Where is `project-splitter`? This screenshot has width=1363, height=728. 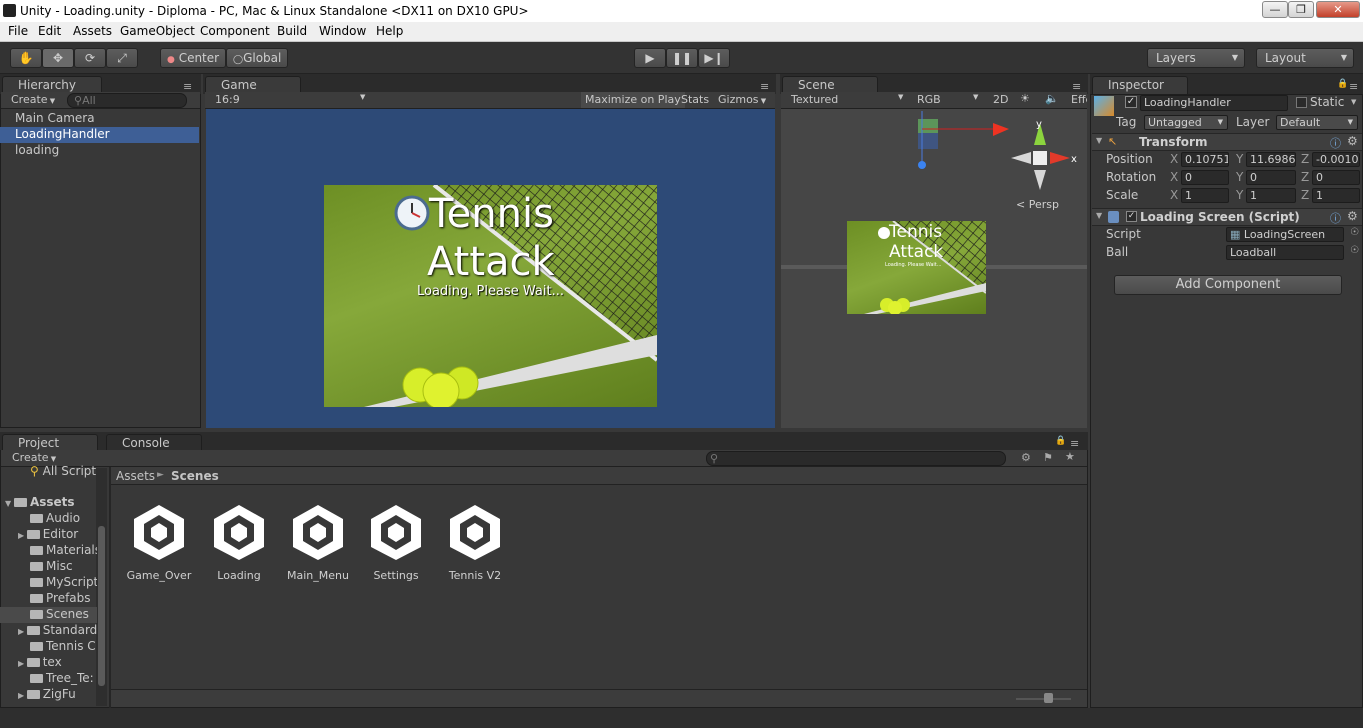 project-splitter is located at coordinates (110, 587).